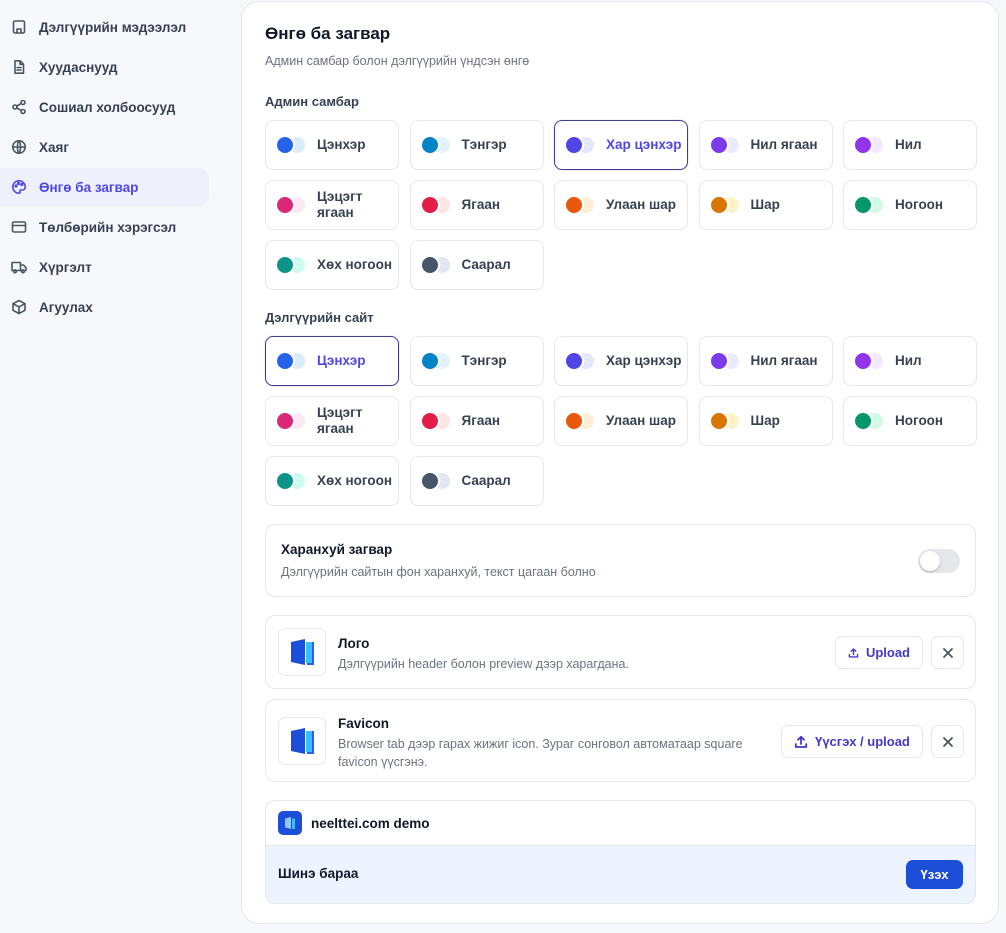 Image resolution: width=1006 pixels, height=933 pixels. I want to click on preview-view-button: Үзэх, so click(934, 874).